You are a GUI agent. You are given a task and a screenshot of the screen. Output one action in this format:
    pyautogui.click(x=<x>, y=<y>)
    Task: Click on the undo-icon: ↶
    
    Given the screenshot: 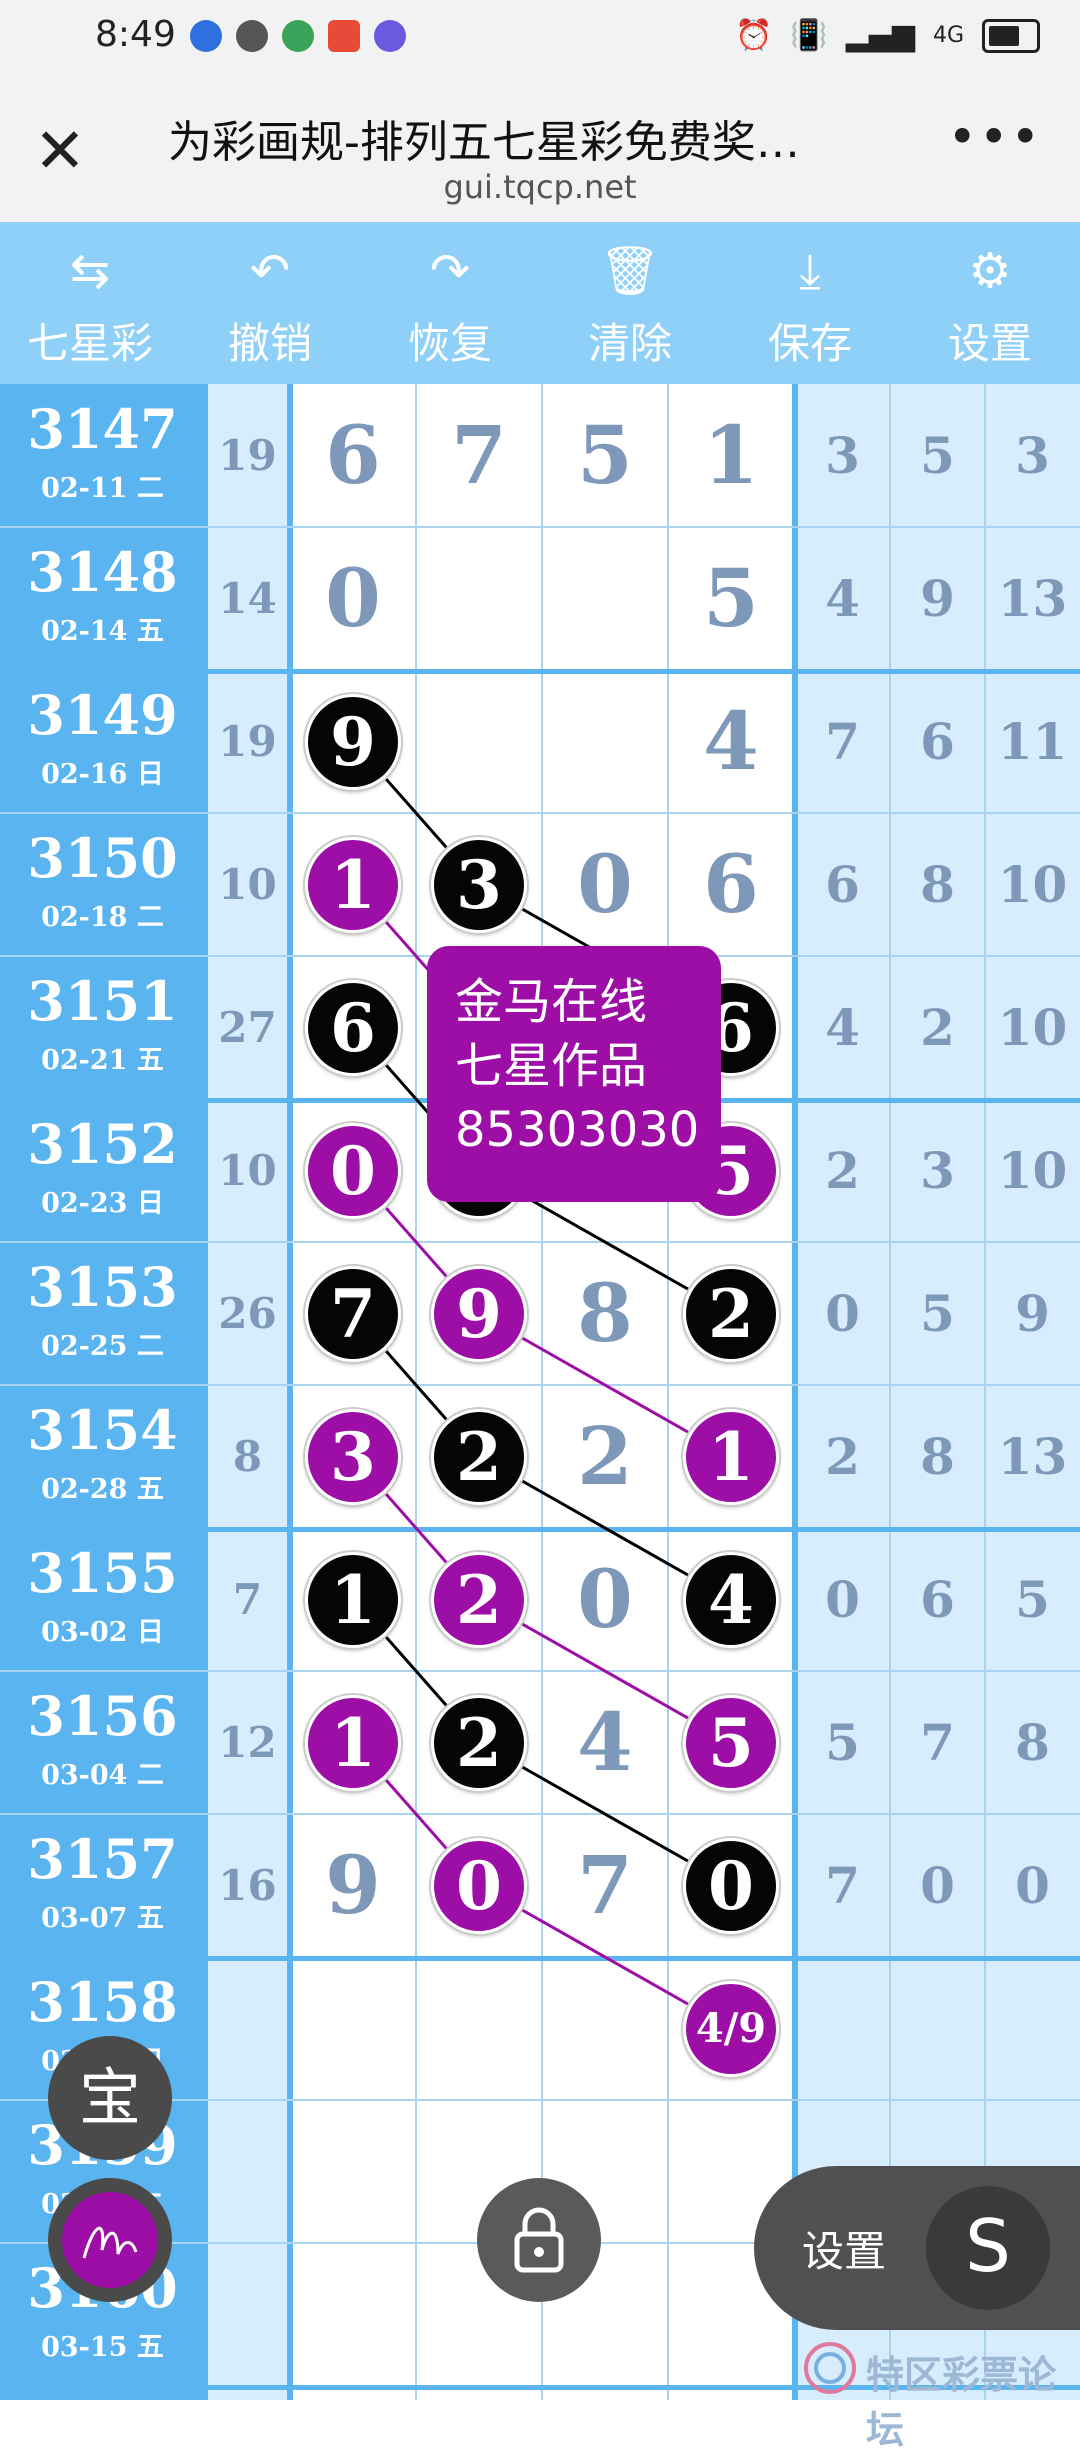 What is the action you would take?
    pyautogui.click(x=270, y=271)
    